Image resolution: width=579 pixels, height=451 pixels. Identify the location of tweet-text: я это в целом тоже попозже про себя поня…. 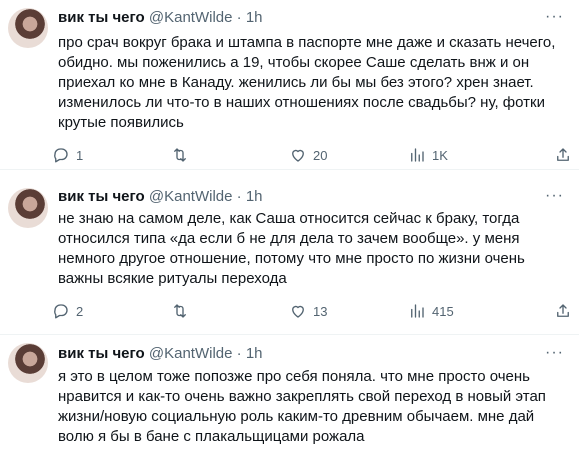
(302, 406).